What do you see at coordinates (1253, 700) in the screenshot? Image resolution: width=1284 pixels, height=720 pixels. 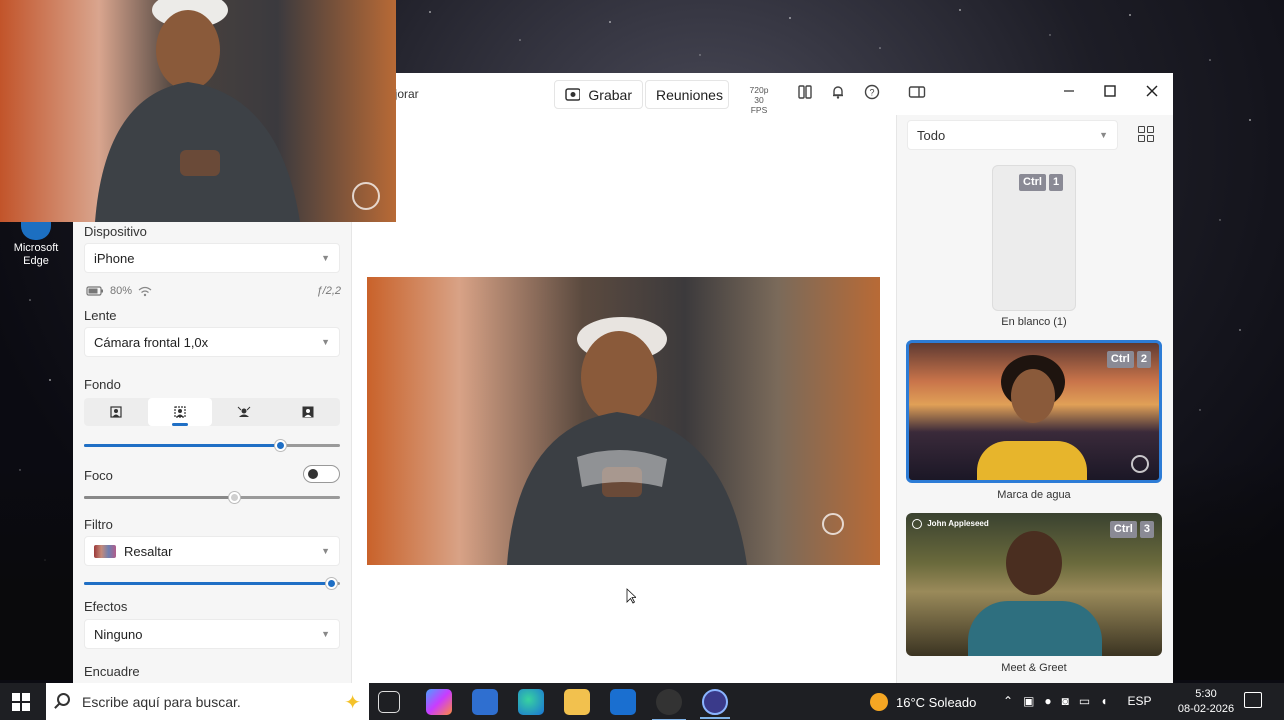 I see `notification-icon` at bounding box center [1253, 700].